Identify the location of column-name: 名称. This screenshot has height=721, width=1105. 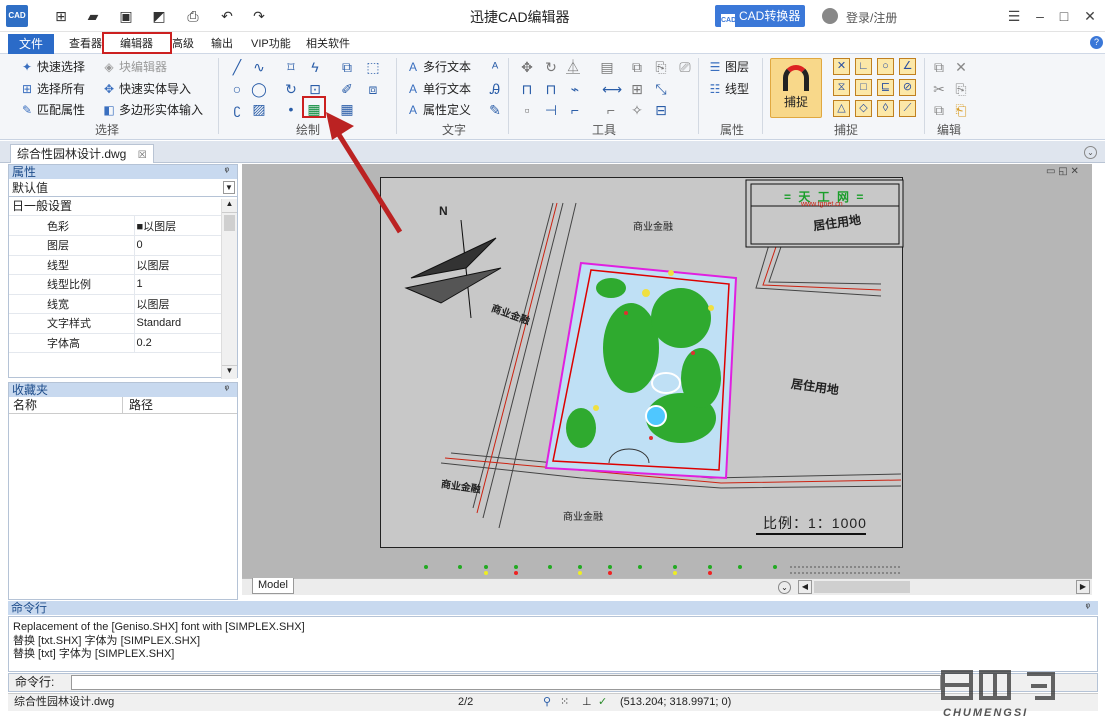
(25, 405).